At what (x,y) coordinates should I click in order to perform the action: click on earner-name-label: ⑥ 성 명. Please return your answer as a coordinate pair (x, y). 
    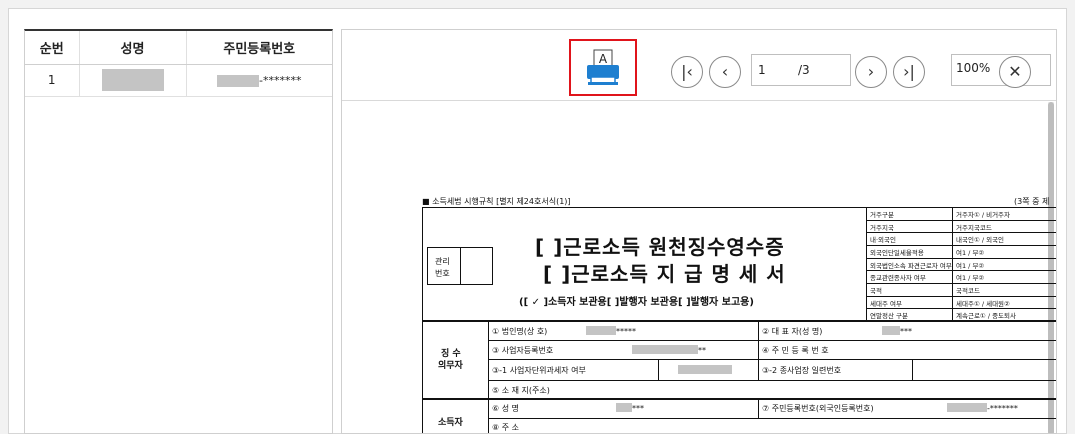
    Looking at the image, I should click on (505, 408).